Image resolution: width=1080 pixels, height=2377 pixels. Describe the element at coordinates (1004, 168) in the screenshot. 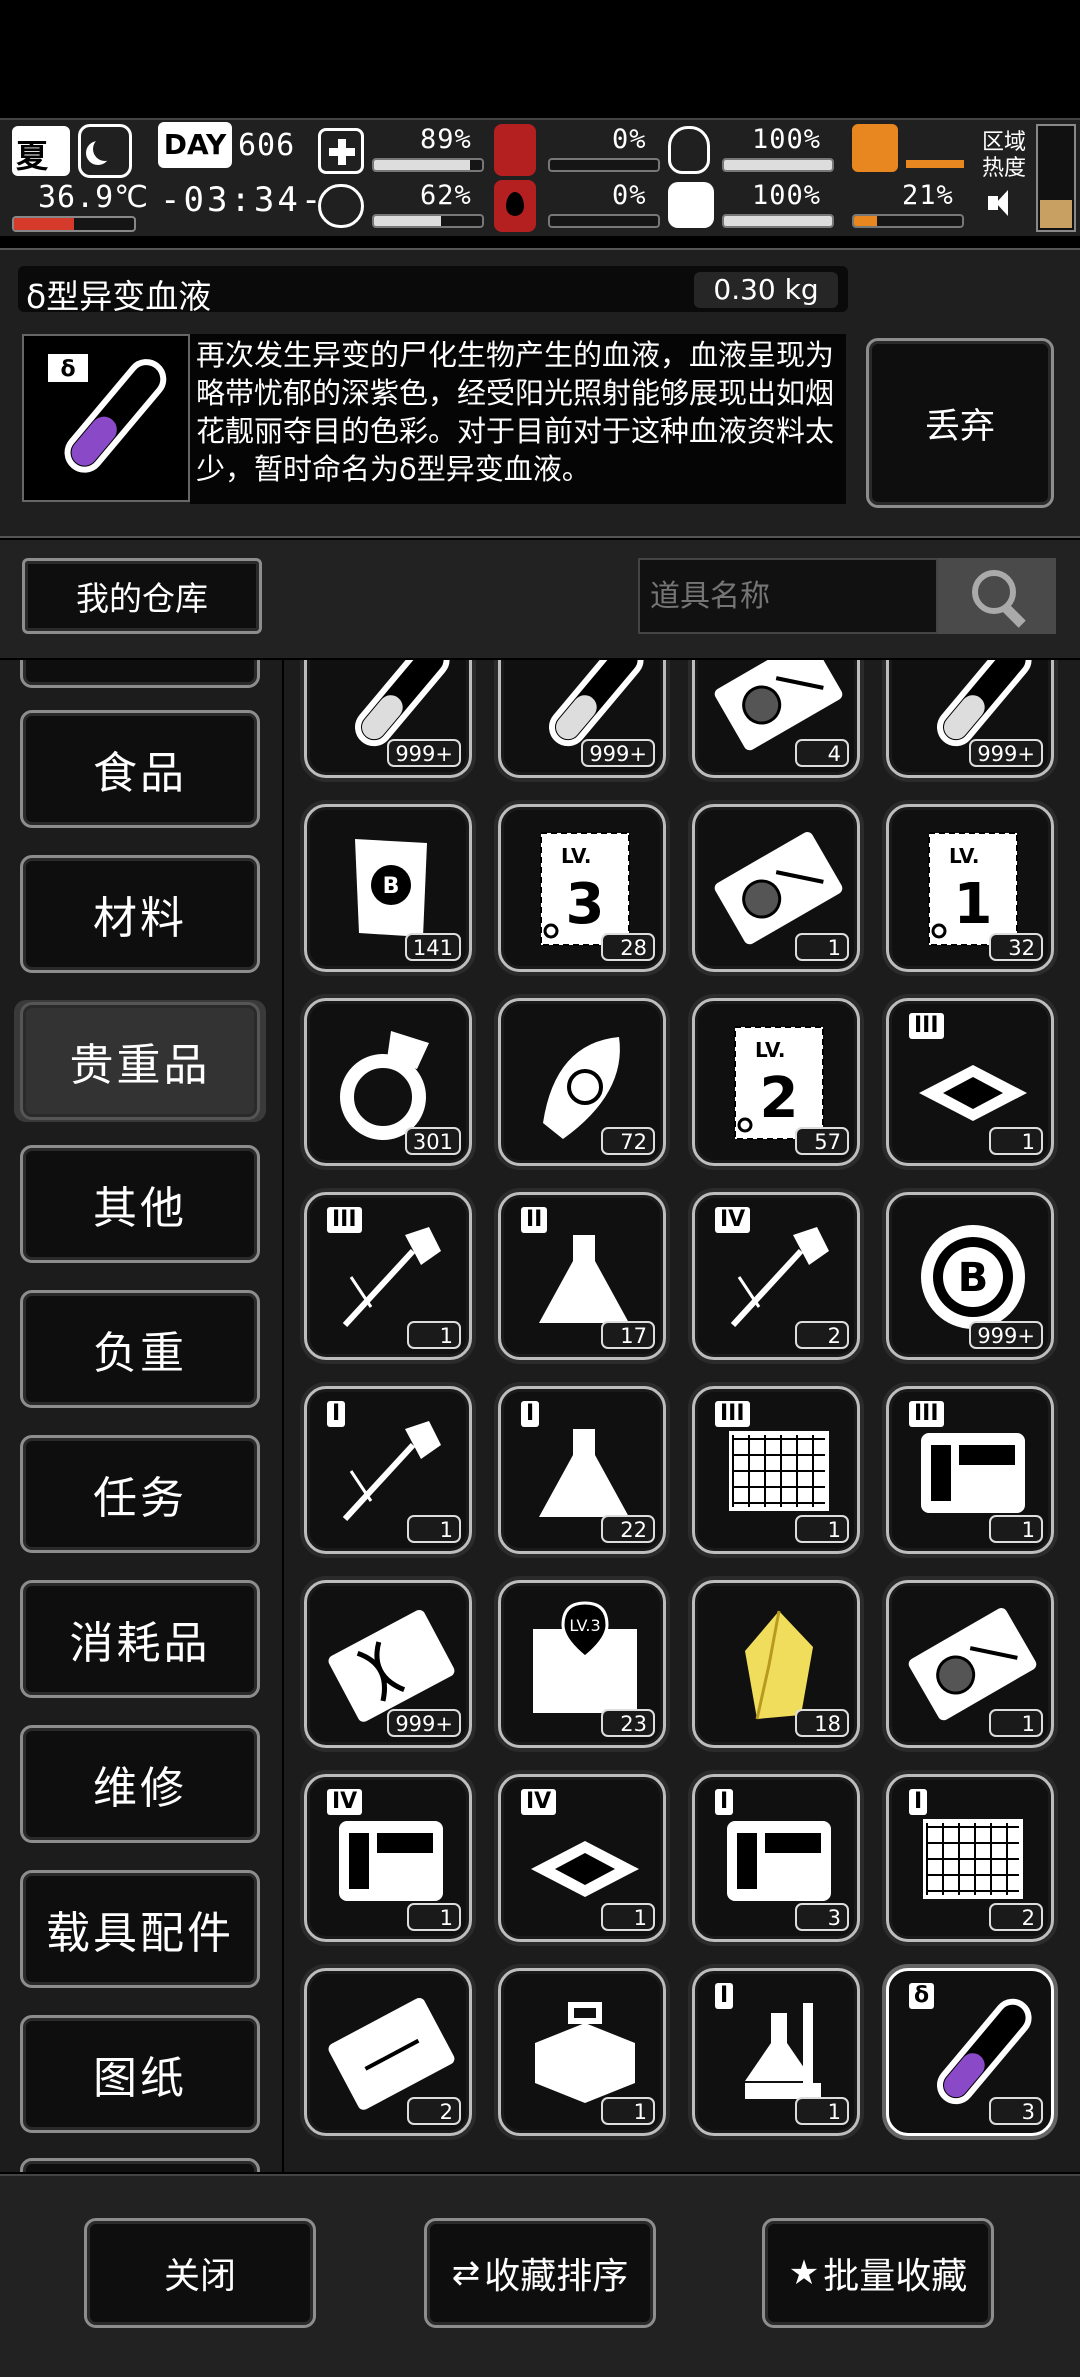

I see `heat-label: 热度` at that location.